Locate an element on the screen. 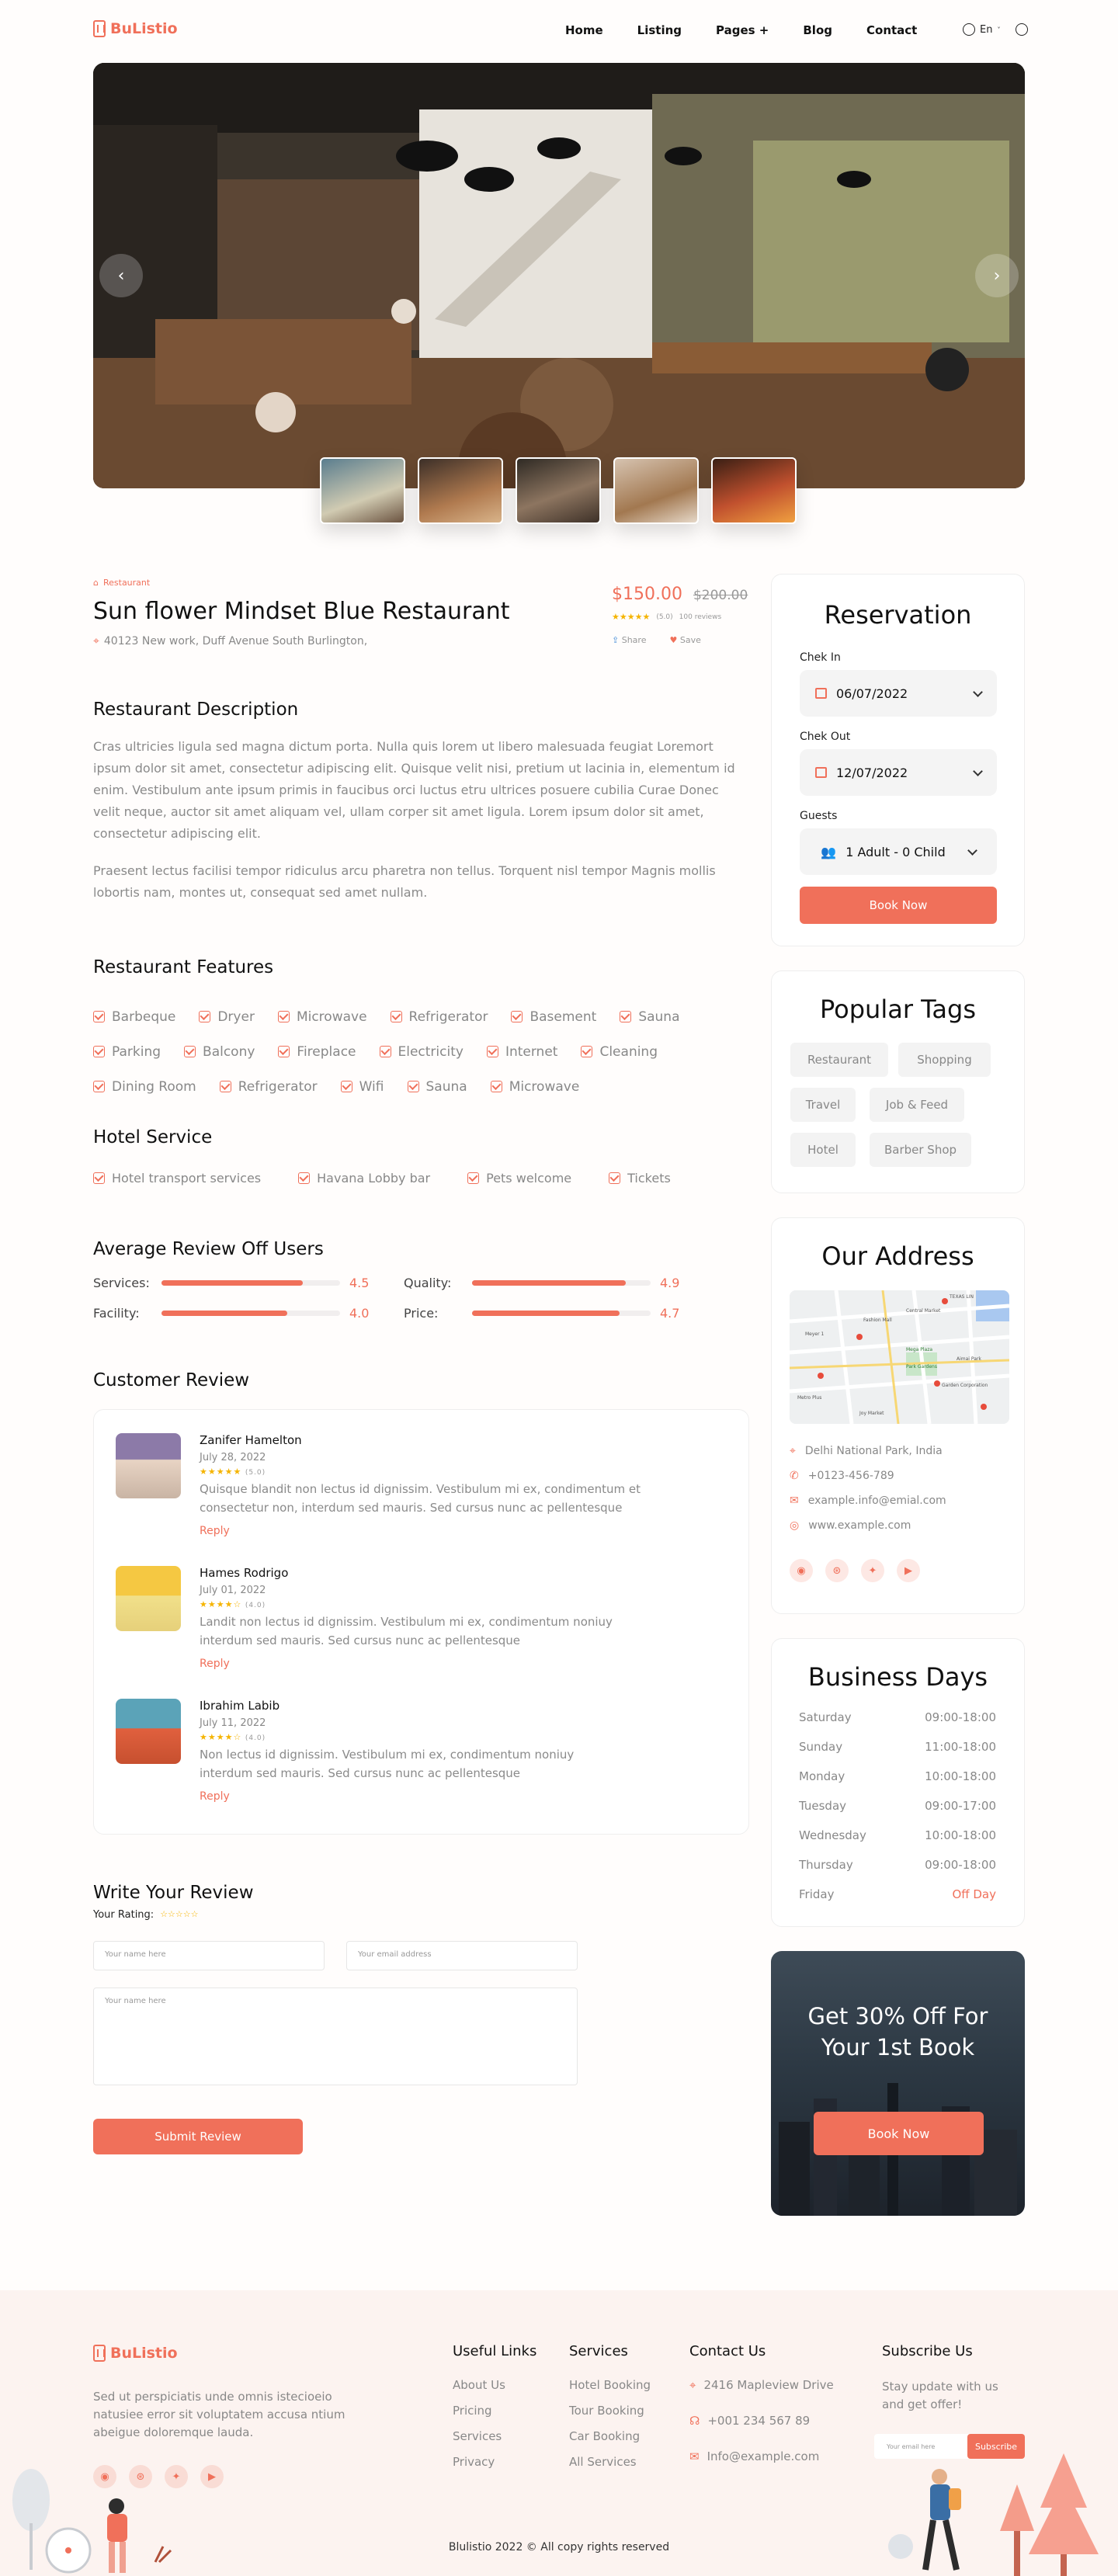 The width and height of the screenshot is (1118, 2576). review-message-input: Your name here is located at coordinates (335, 2036).